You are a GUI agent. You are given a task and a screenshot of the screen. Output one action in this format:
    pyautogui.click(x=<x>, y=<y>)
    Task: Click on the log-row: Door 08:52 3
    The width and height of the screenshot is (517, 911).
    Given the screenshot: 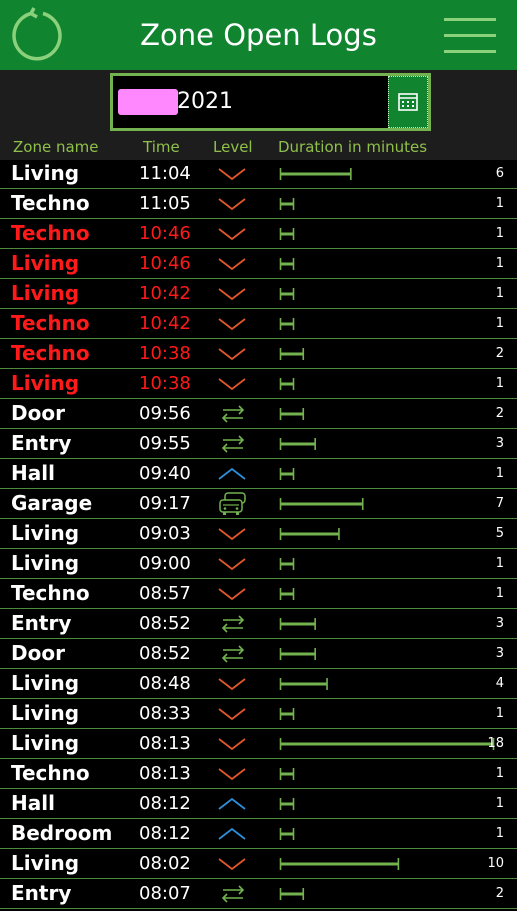 What is the action you would take?
    pyautogui.click(x=258, y=654)
    